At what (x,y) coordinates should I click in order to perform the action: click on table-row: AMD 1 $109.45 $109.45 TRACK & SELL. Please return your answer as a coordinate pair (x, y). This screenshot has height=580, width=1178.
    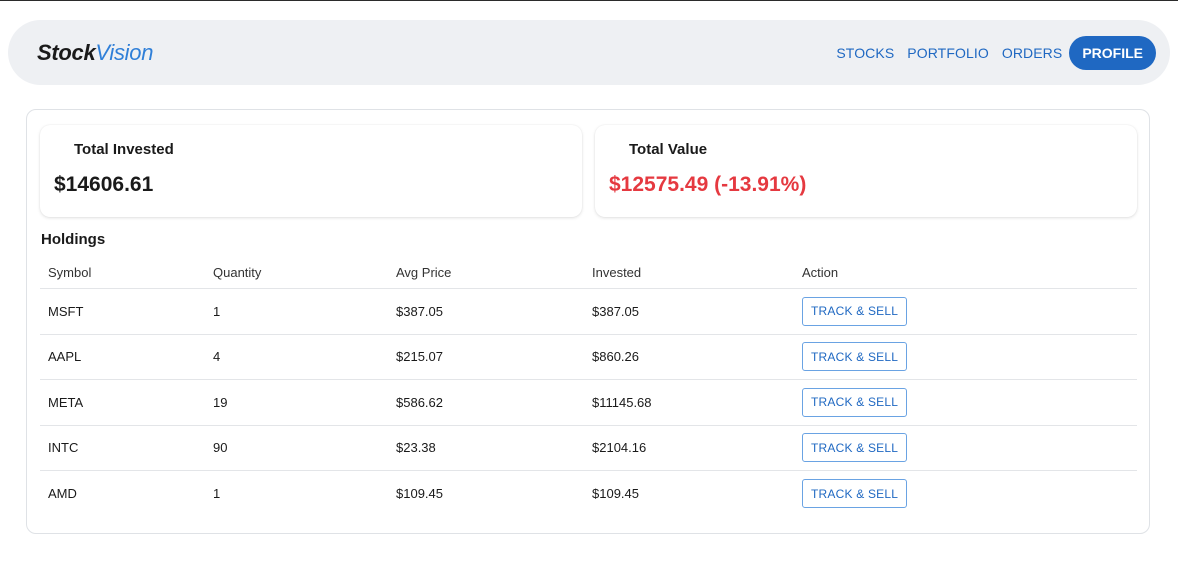
    Looking at the image, I should click on (588, 494).